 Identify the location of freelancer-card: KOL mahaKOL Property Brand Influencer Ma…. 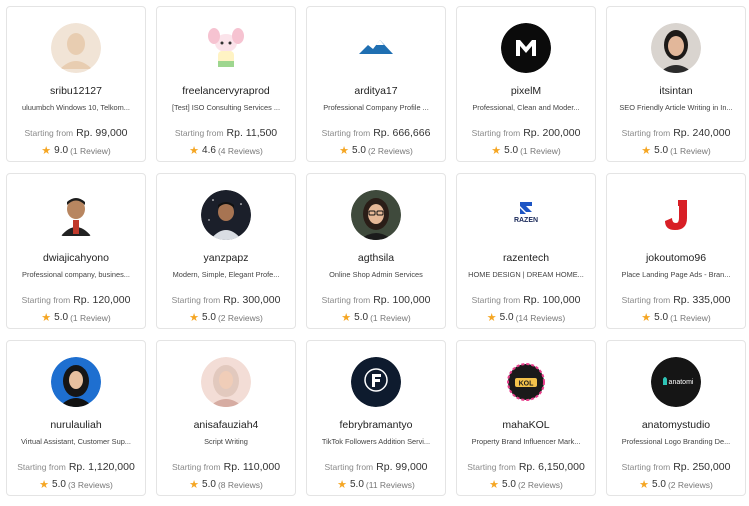
(526, 418).